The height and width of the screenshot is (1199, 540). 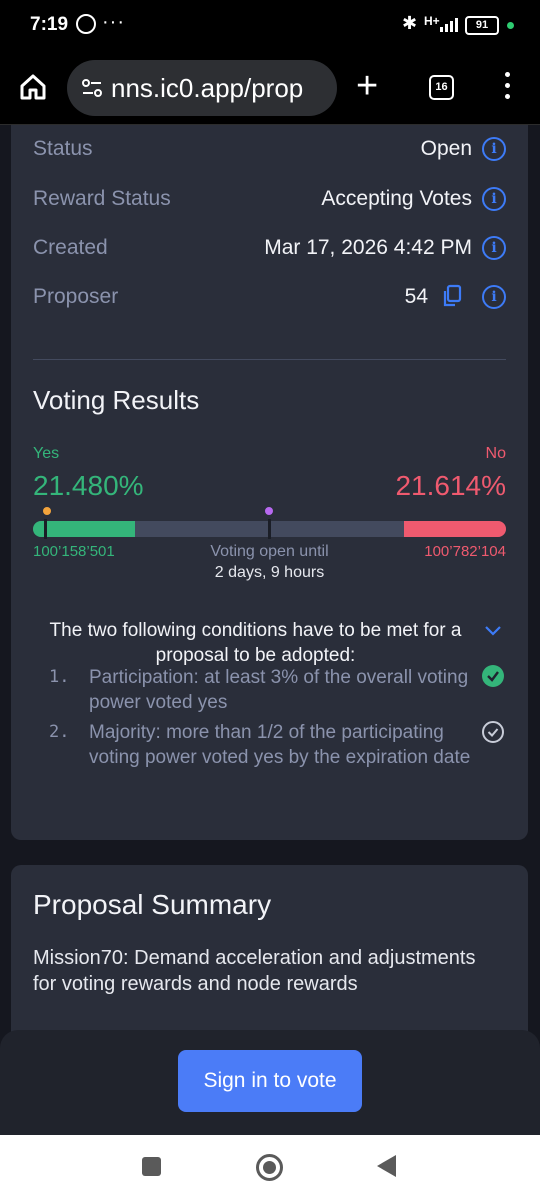 What do you see at coordinates (368, 247) in the screenshot?
I see `detail-value: Mar 17, 2026 4:42 PM` at bounding box center [368, 247].